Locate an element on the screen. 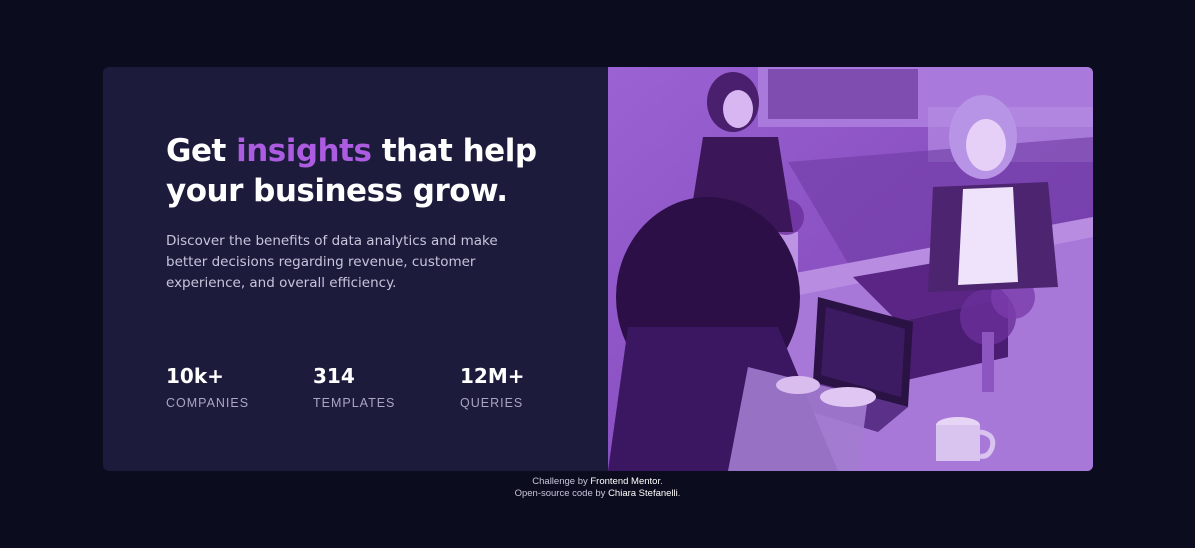  attribution-text: Open-source code by is located at coordinates (561, 493).